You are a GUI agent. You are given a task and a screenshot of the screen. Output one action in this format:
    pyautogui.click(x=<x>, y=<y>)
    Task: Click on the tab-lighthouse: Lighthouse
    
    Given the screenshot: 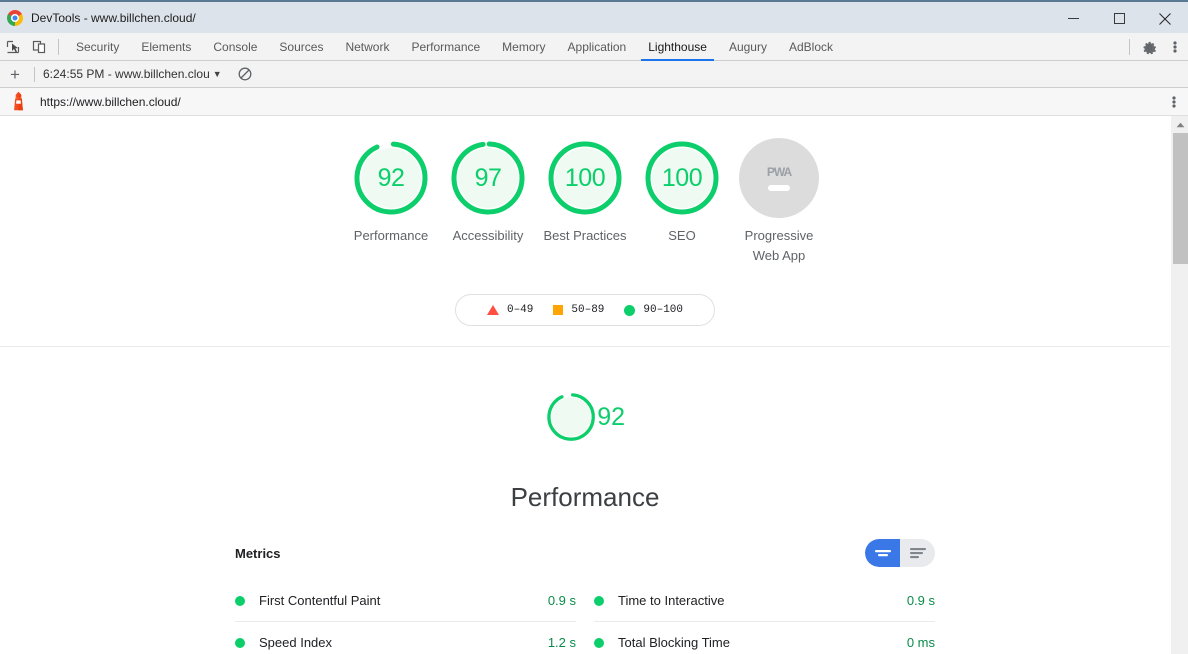 What is the action you would take?
    pyautogui.click(x=677, y=47)
    